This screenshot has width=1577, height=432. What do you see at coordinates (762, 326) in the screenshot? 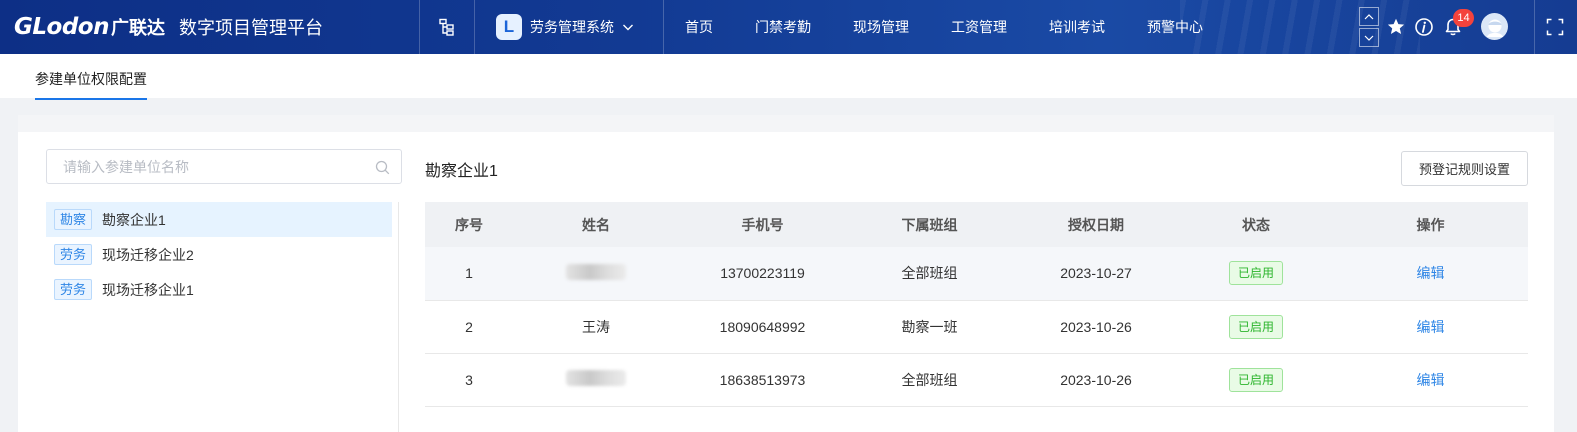
I see `cell-phone: 18090648992` at bounding box center [762, 326].